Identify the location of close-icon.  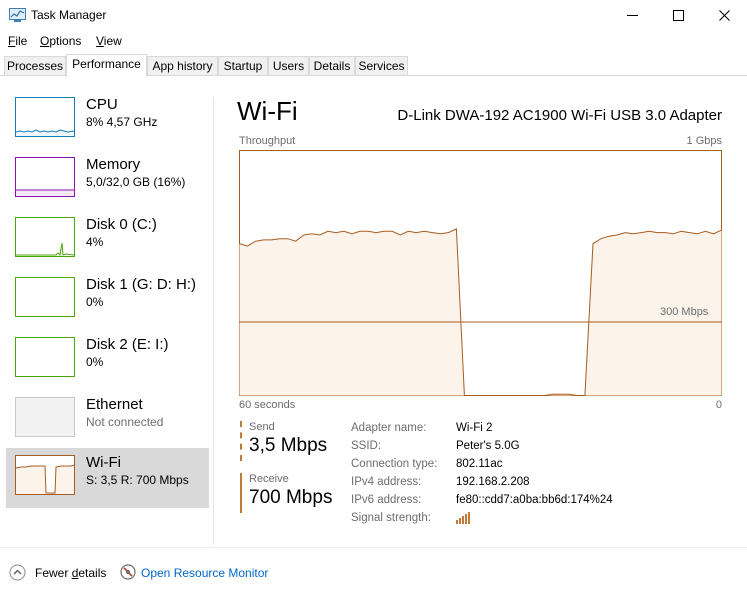
(724, 15).